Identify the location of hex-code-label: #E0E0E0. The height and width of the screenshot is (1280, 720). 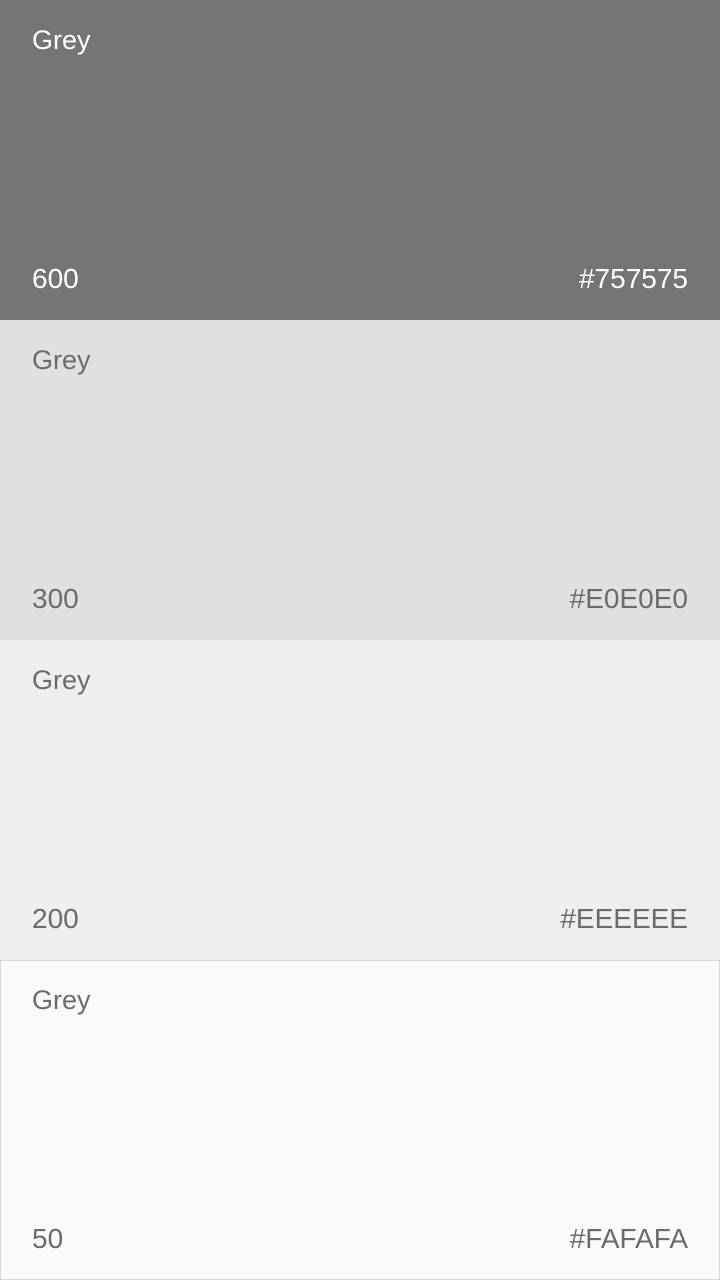
(628, 598).